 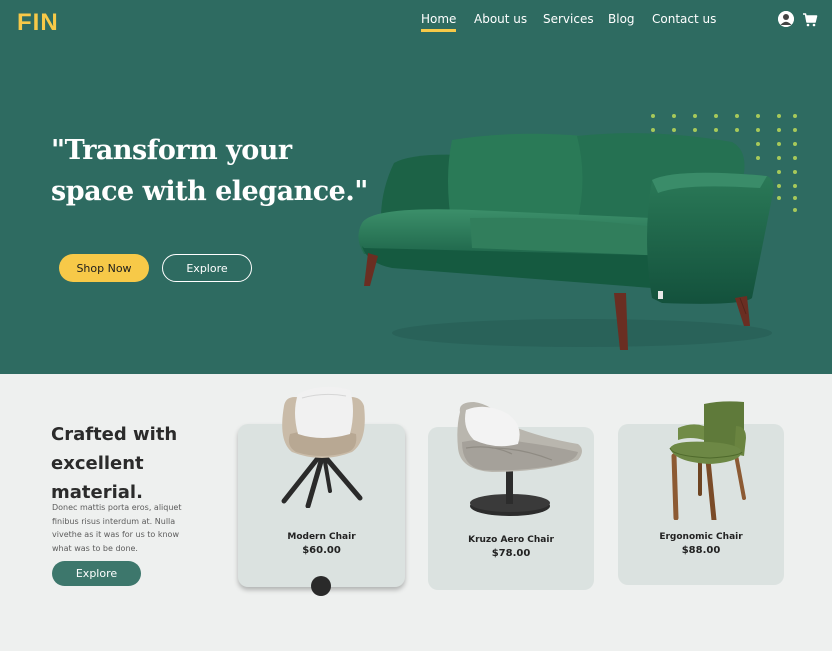 I want to click on product-name: Modern Chair, so click(x=321, y=537).